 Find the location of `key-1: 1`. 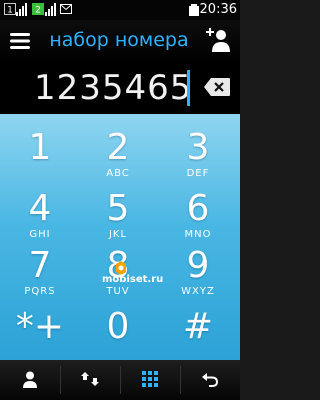

key-1: 1 is located at coordinates (40, 150).